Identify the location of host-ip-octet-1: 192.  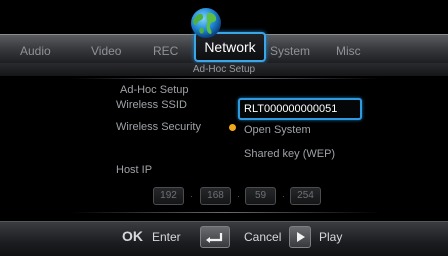
(168, 196).